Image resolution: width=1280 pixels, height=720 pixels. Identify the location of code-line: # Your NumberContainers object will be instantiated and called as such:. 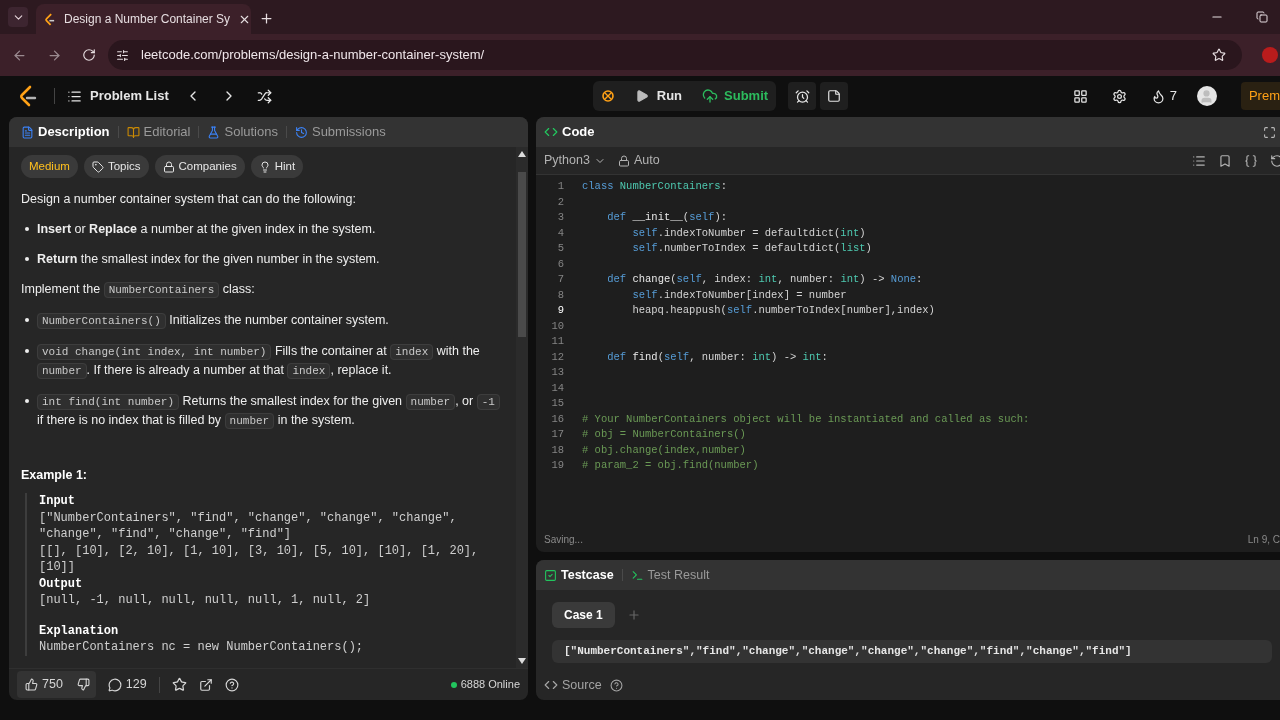
(806, 419).